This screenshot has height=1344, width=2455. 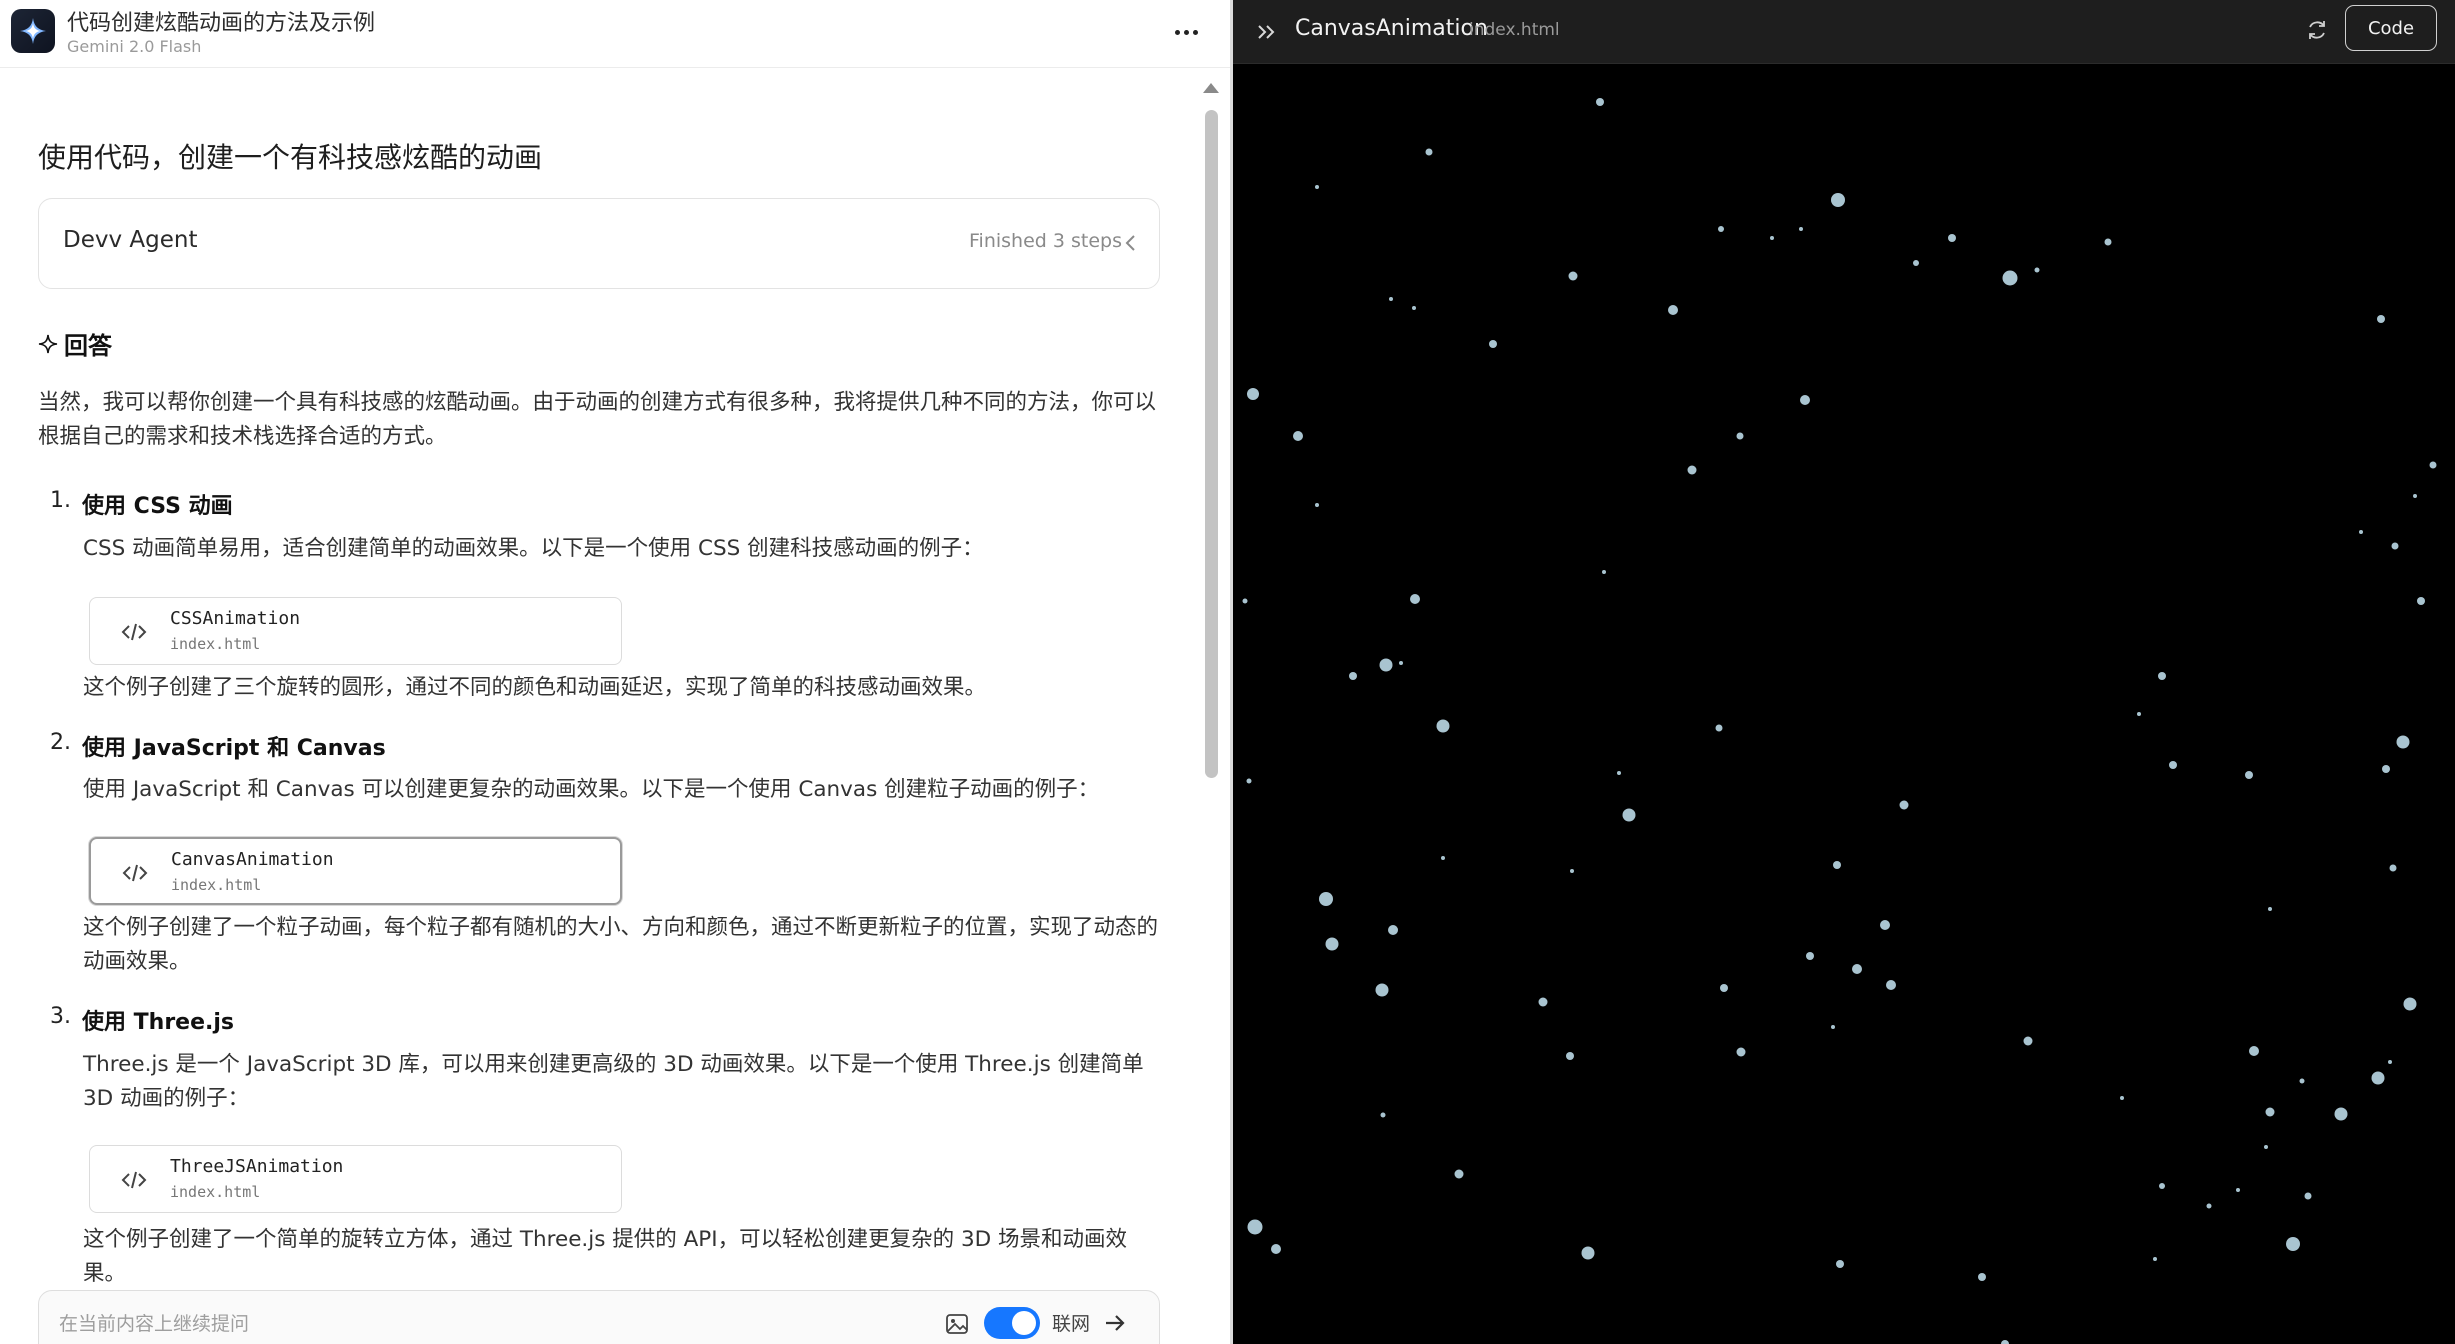 I want to click on toggle-knob, so click(x=1024, y=1323).